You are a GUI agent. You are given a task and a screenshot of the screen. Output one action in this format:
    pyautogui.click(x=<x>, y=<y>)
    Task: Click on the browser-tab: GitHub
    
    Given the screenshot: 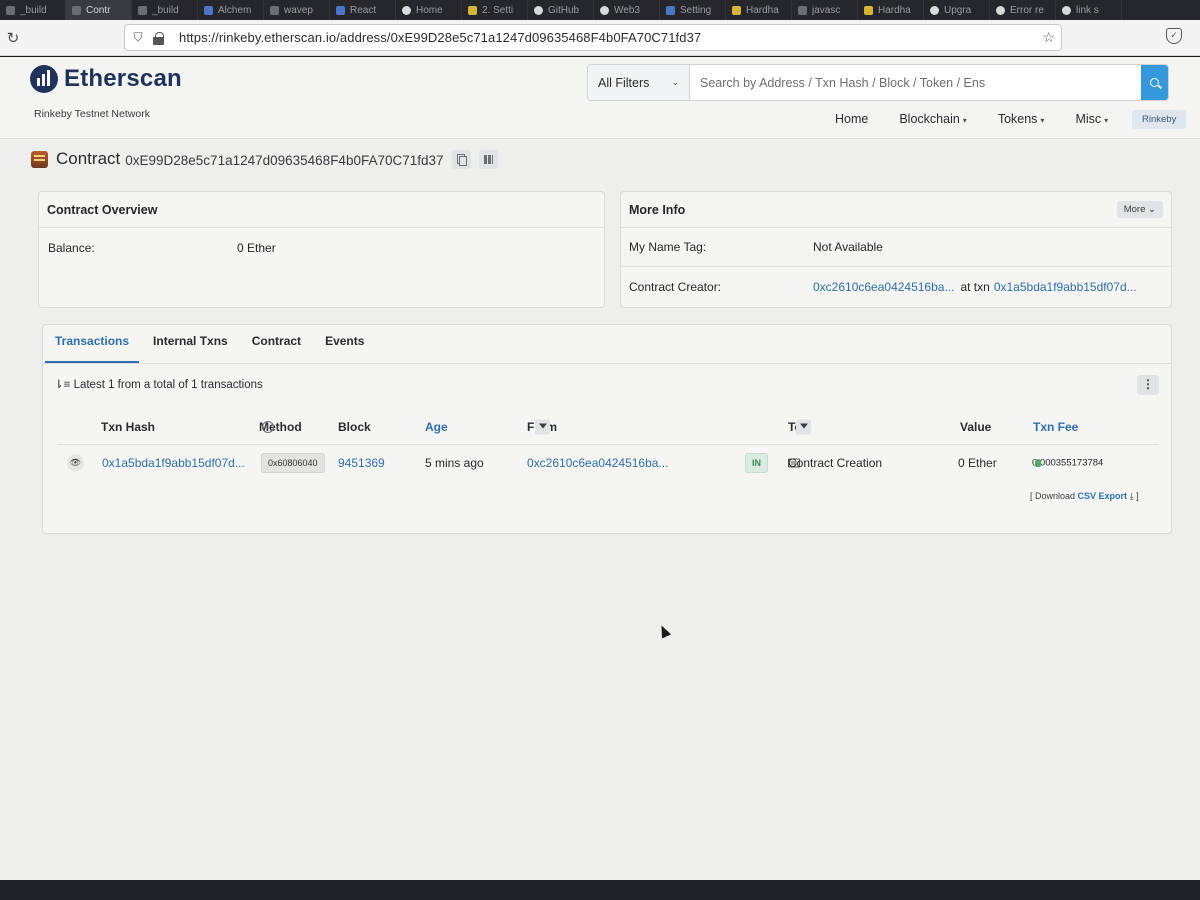 What is the action you would take?
    pyautogui.click(x=561, y=10)
    